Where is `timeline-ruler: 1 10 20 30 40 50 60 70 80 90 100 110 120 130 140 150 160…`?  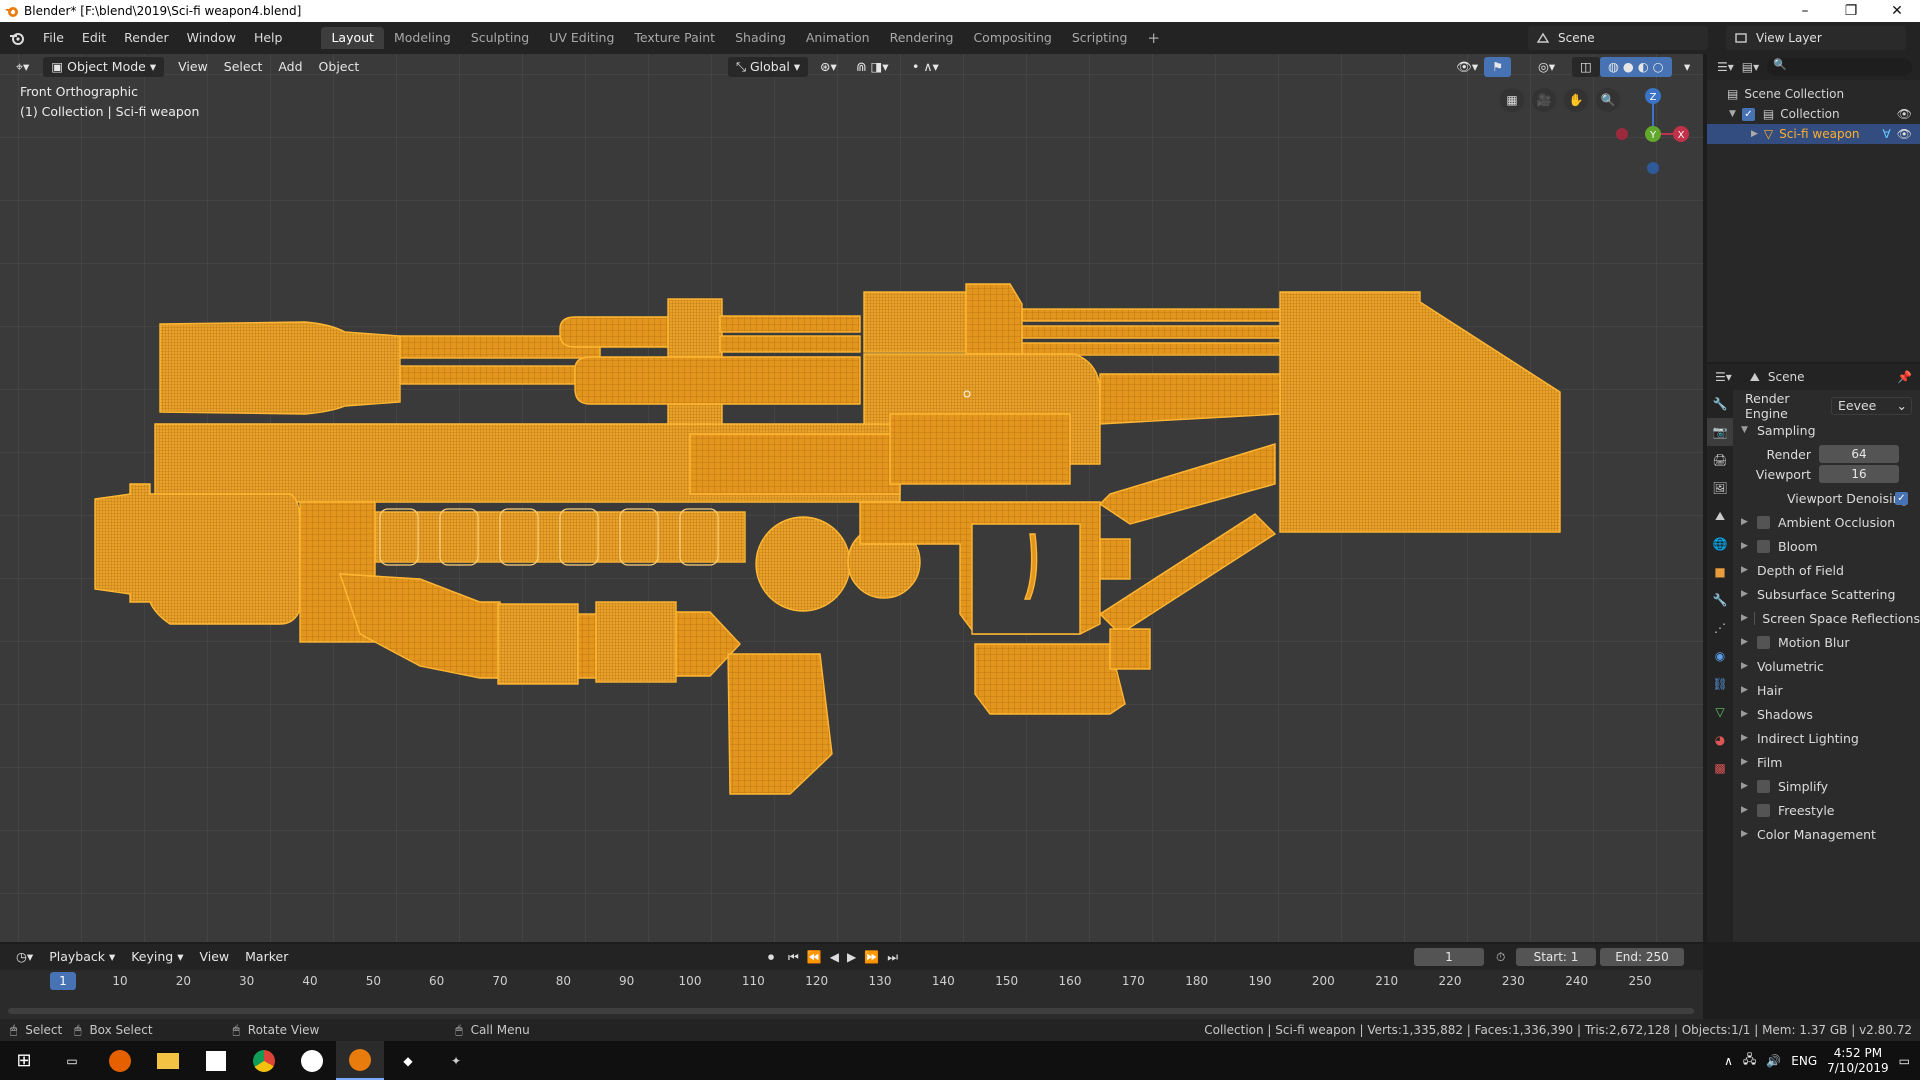 timeline-ruler: 1 10 20 30 40 50 60 70 80 90 100 110 120 130 140 150 160… is located at coordinates (851, 981).